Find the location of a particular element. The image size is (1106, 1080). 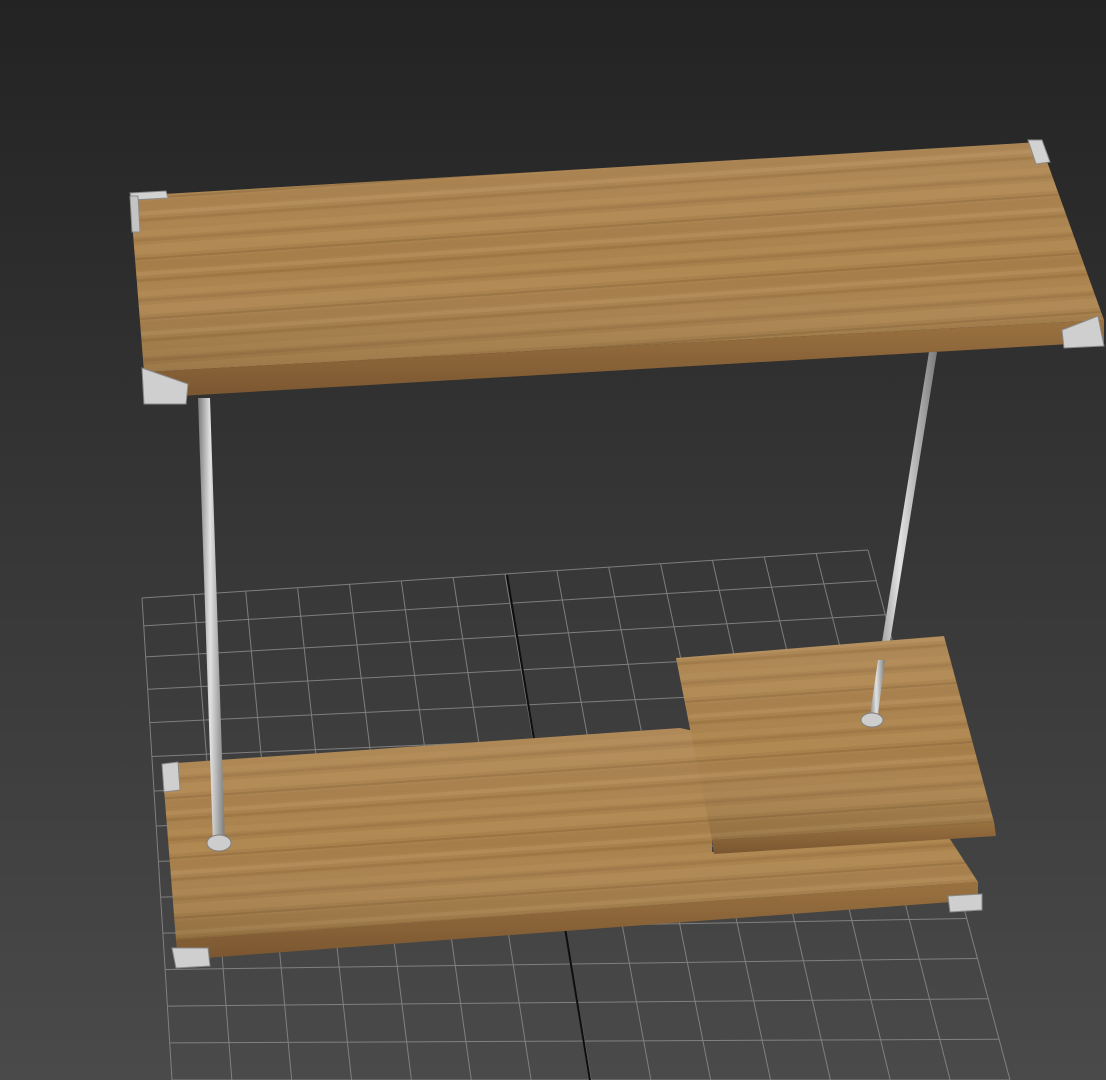

raised-step-shelf is located at coordinates (836, 745).